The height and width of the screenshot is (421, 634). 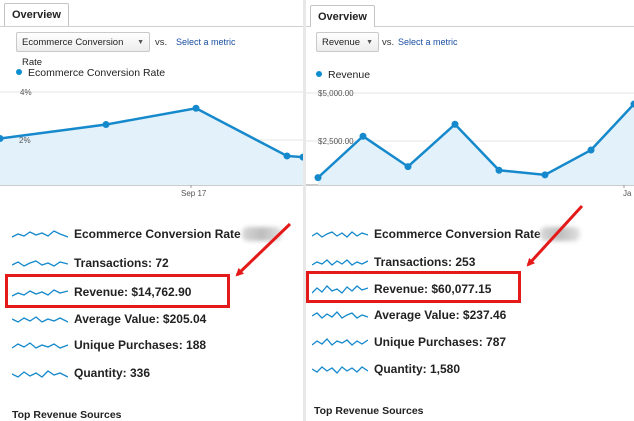 What do you see at coordinates (117, 291) in the screenshot?
I see `left-revenue-highlight-box` at bounding box center [117, 291].